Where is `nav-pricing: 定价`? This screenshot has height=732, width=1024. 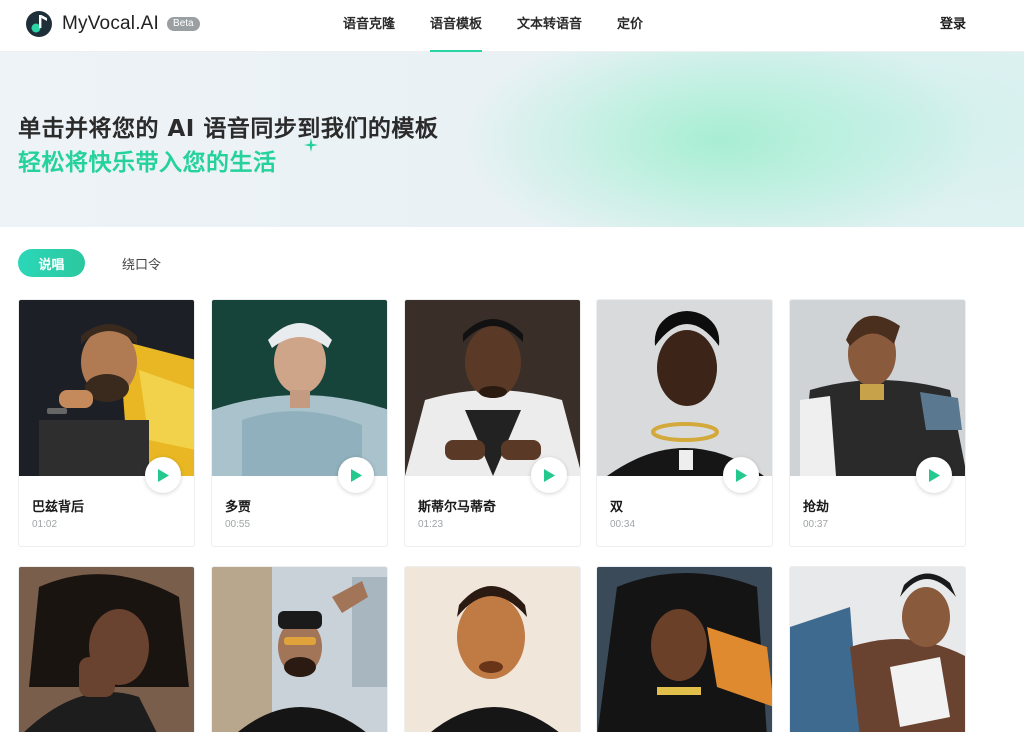 nav-pricing: 定价 is located at coordinates (630, 26).